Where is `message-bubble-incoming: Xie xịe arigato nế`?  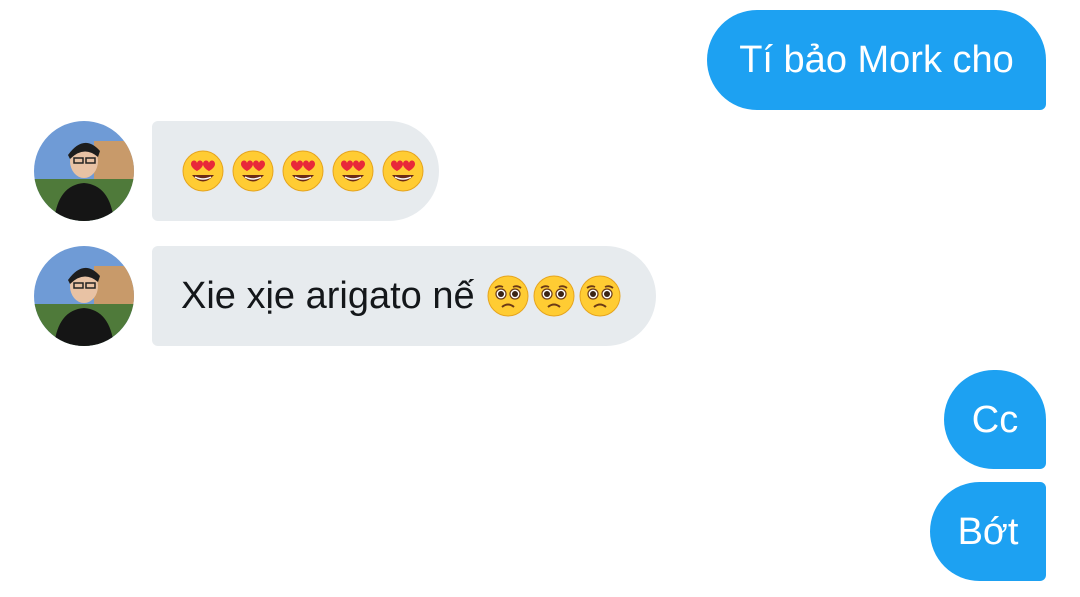 message-bubble-incoming: Xie xịe arigato nế is located at coordinates (404, 296).